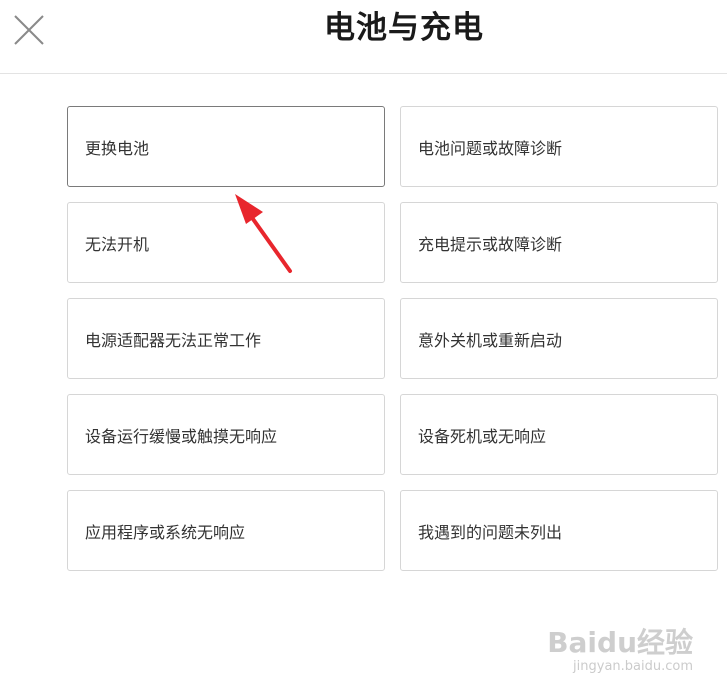  I want to click on option-label: 应用程序或系统无响应, so click(165, 532).